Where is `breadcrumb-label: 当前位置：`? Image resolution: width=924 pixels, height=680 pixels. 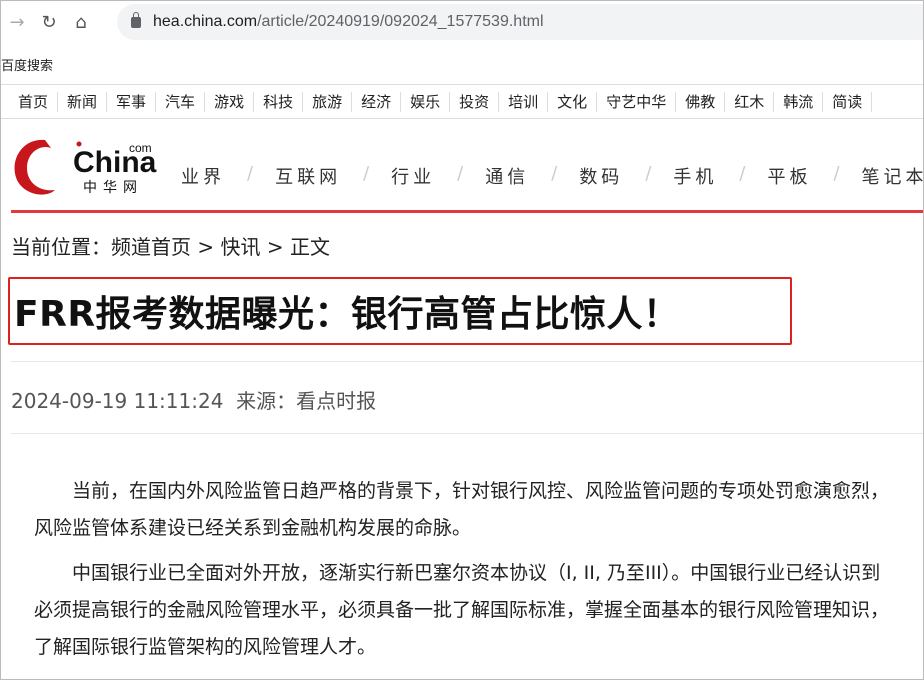 breadcrumb-label: 当前位置： is located at coordinates (61, 247).